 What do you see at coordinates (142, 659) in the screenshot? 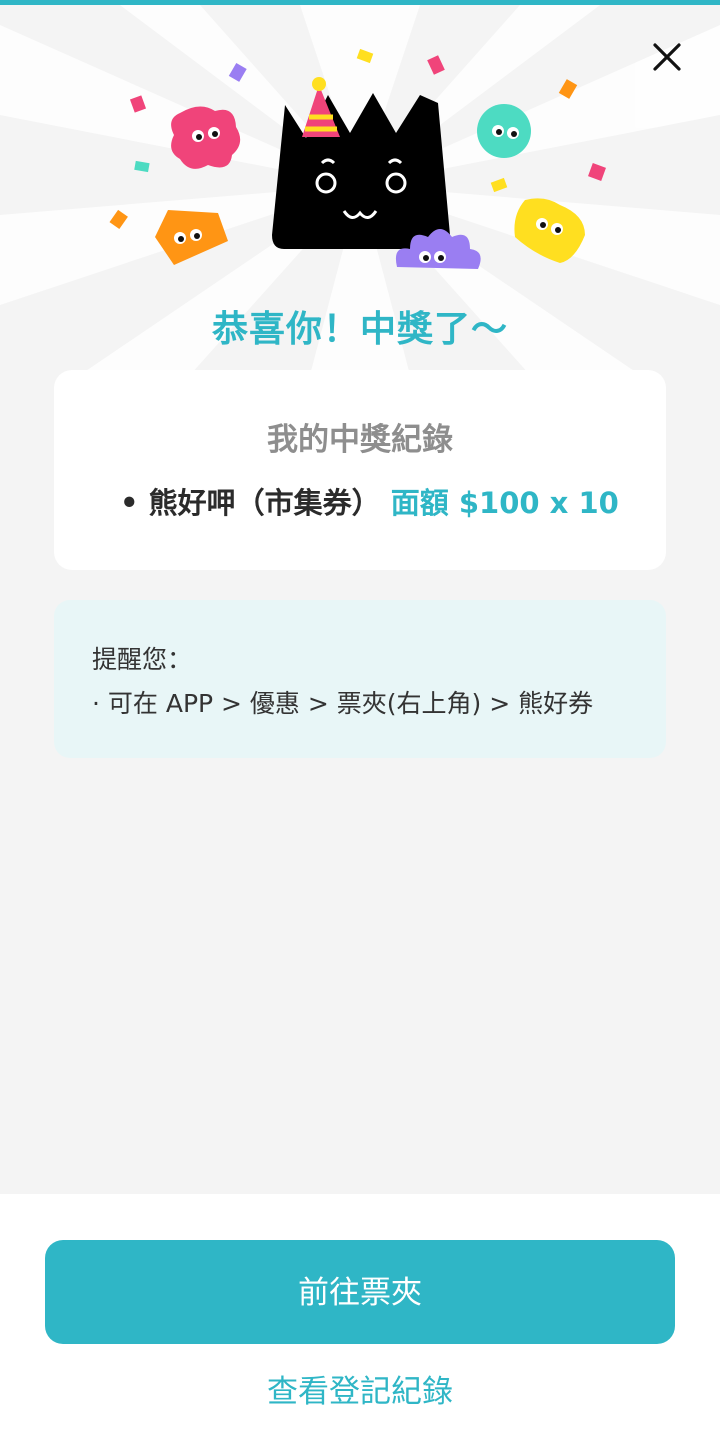
I see `reminder-title: 提醒您：` at bounding box center [142, 659].